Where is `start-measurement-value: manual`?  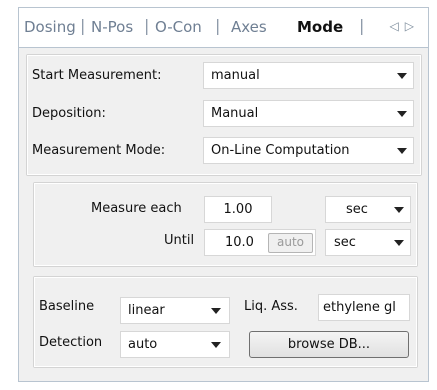 start-measurement-value: manual is located at coordinates (235, 75).